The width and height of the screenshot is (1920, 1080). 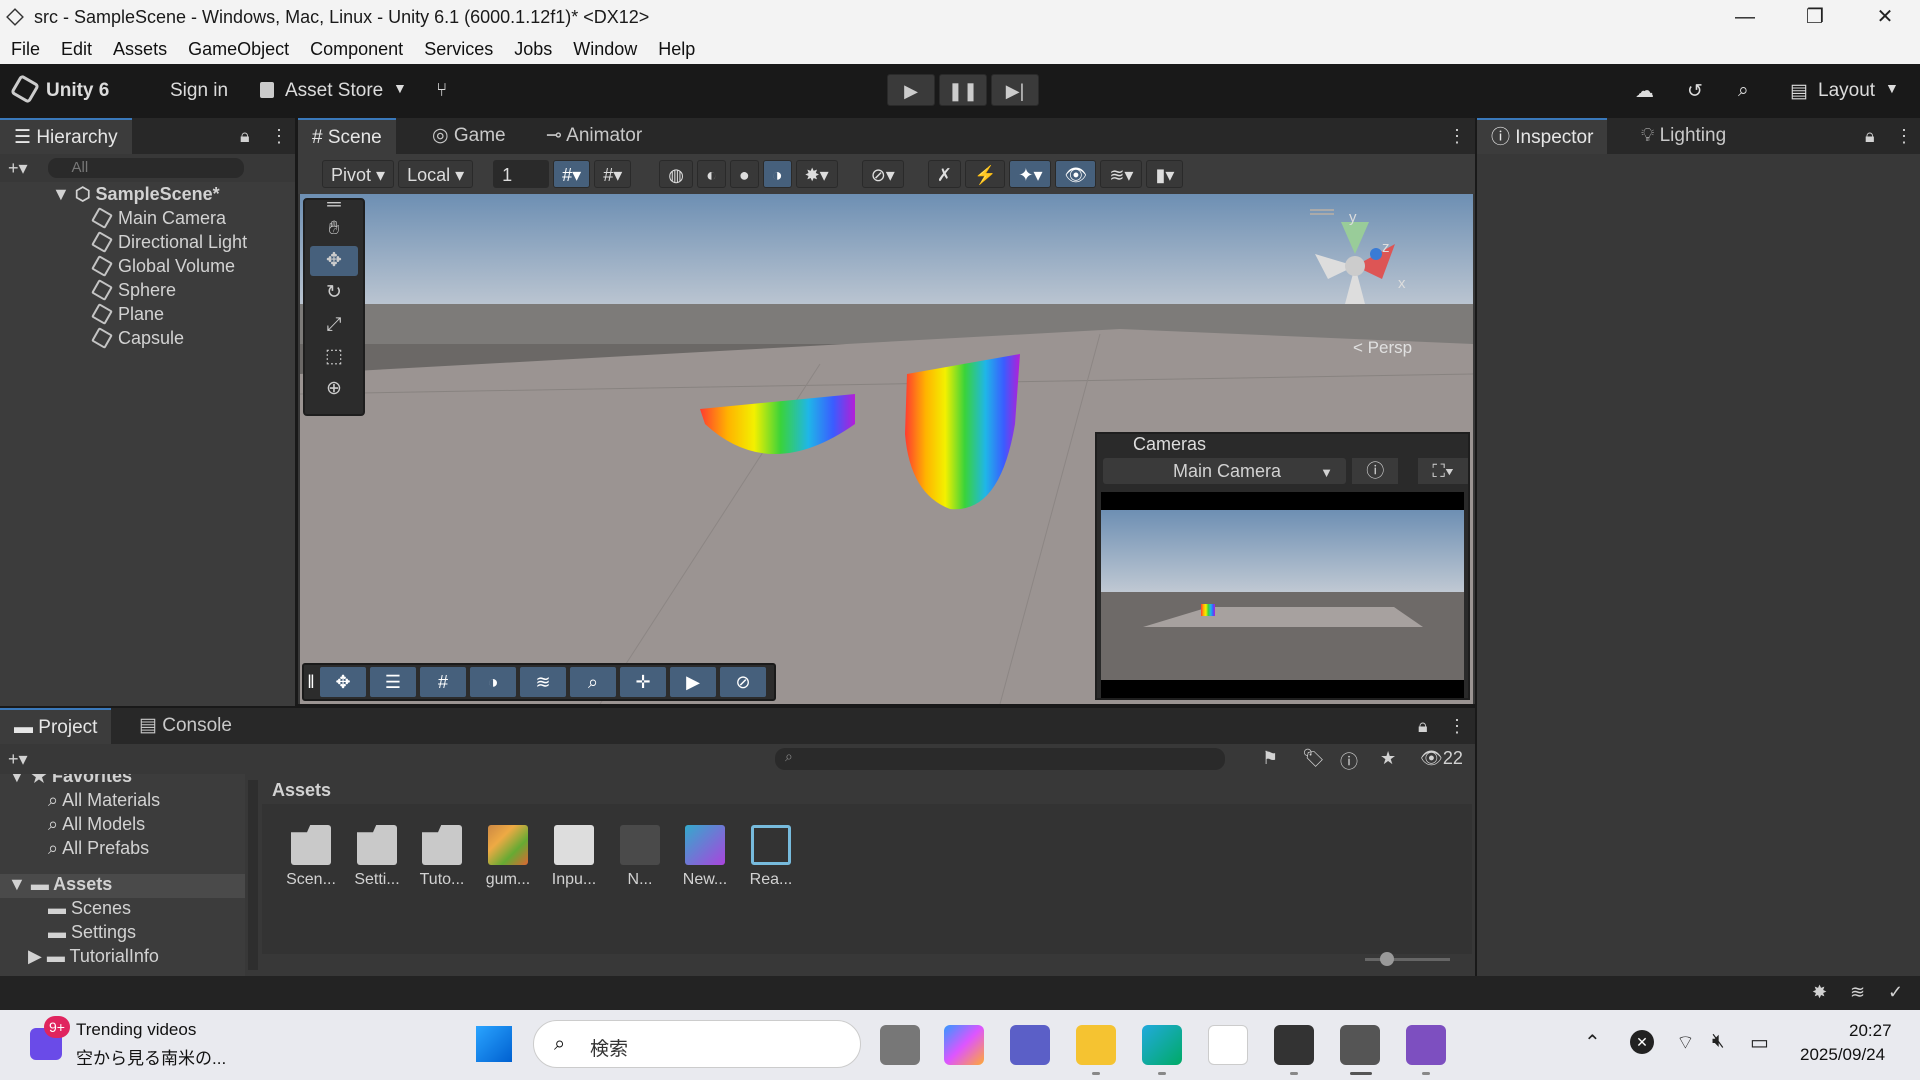 What do you see at coordinates (347, 136) in the screenshot?
I see `tab-scene: # Scene` at bounding box center [347, 136].